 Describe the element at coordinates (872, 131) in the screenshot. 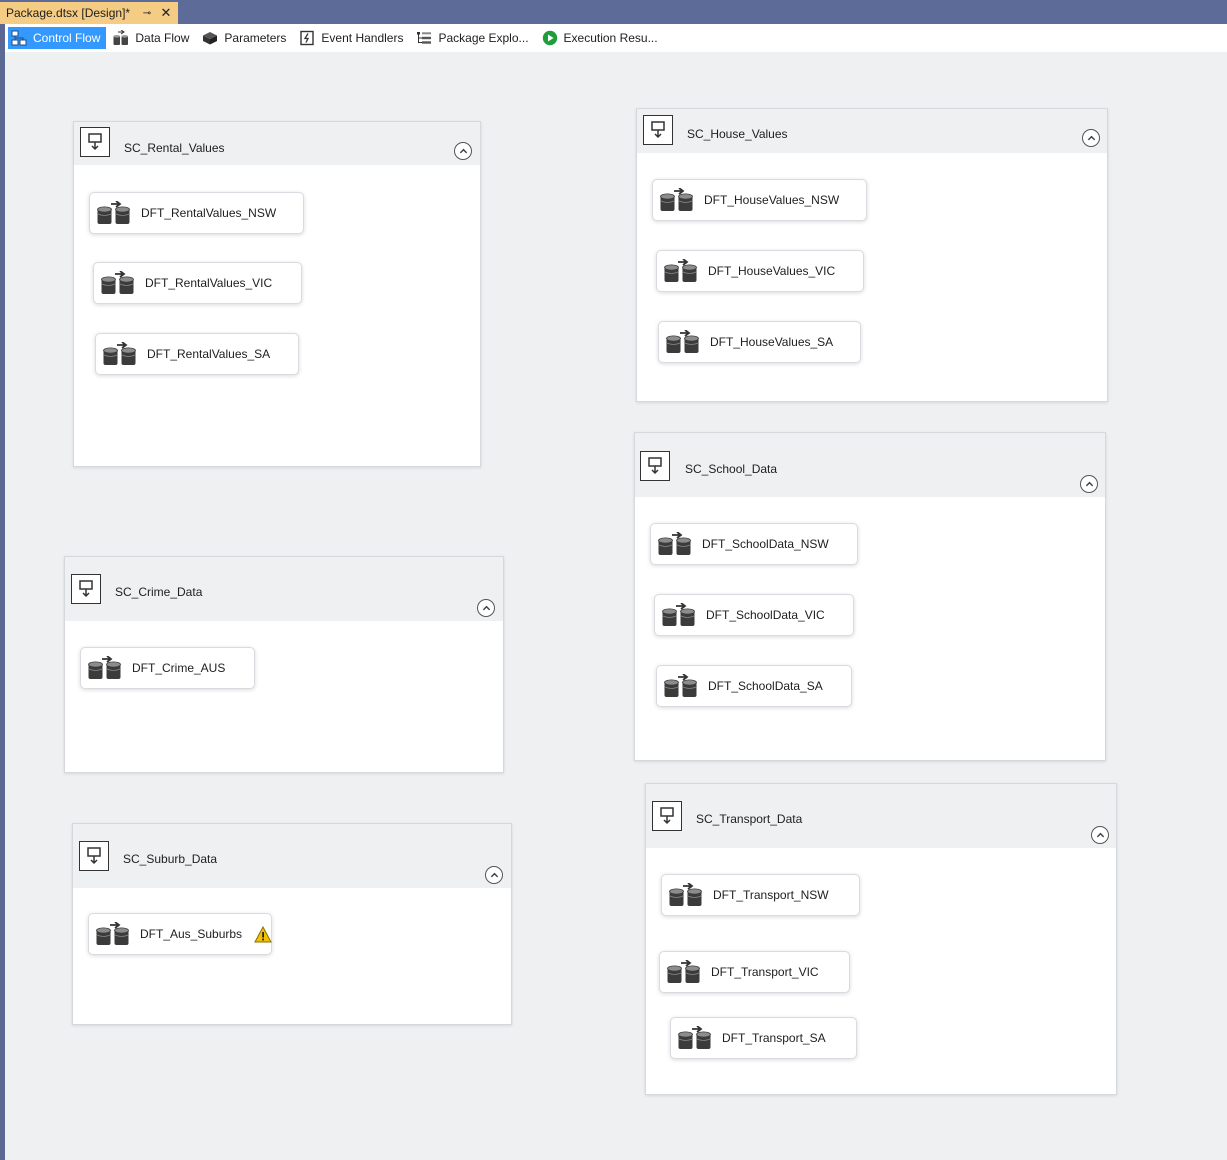

I see `container-header: SC_House_Values` at that location.